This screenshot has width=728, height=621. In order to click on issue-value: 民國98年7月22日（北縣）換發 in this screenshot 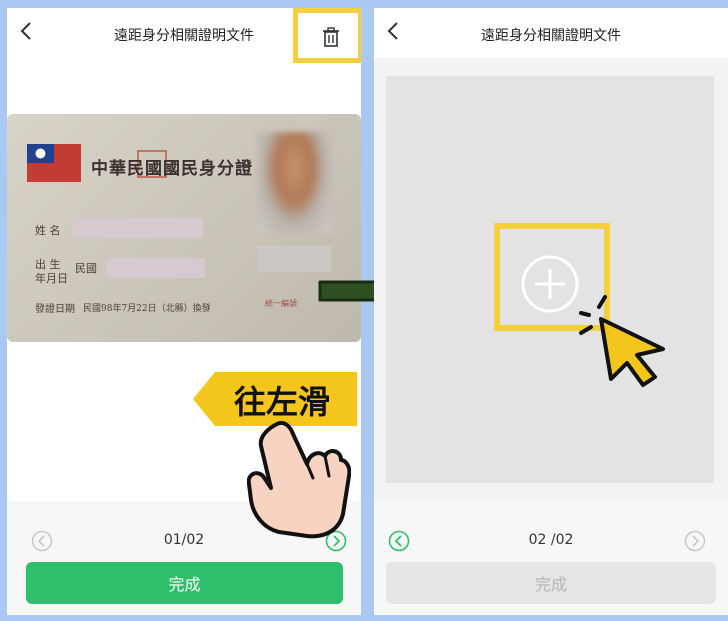, I will do `click(147, 309)`.